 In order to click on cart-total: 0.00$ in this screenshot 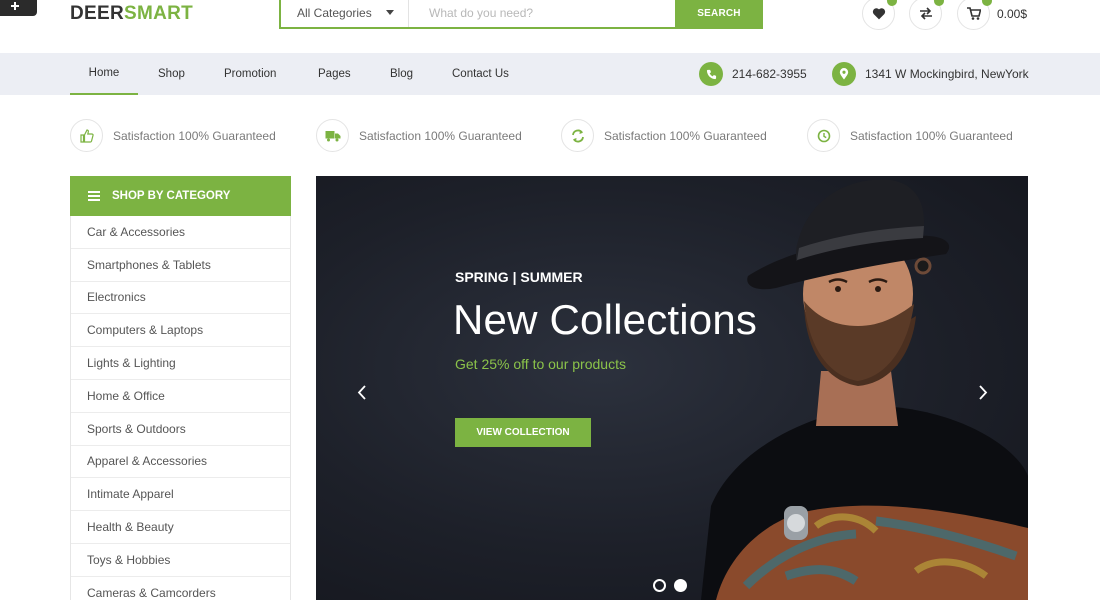, I will do `click(1012, 14)`.